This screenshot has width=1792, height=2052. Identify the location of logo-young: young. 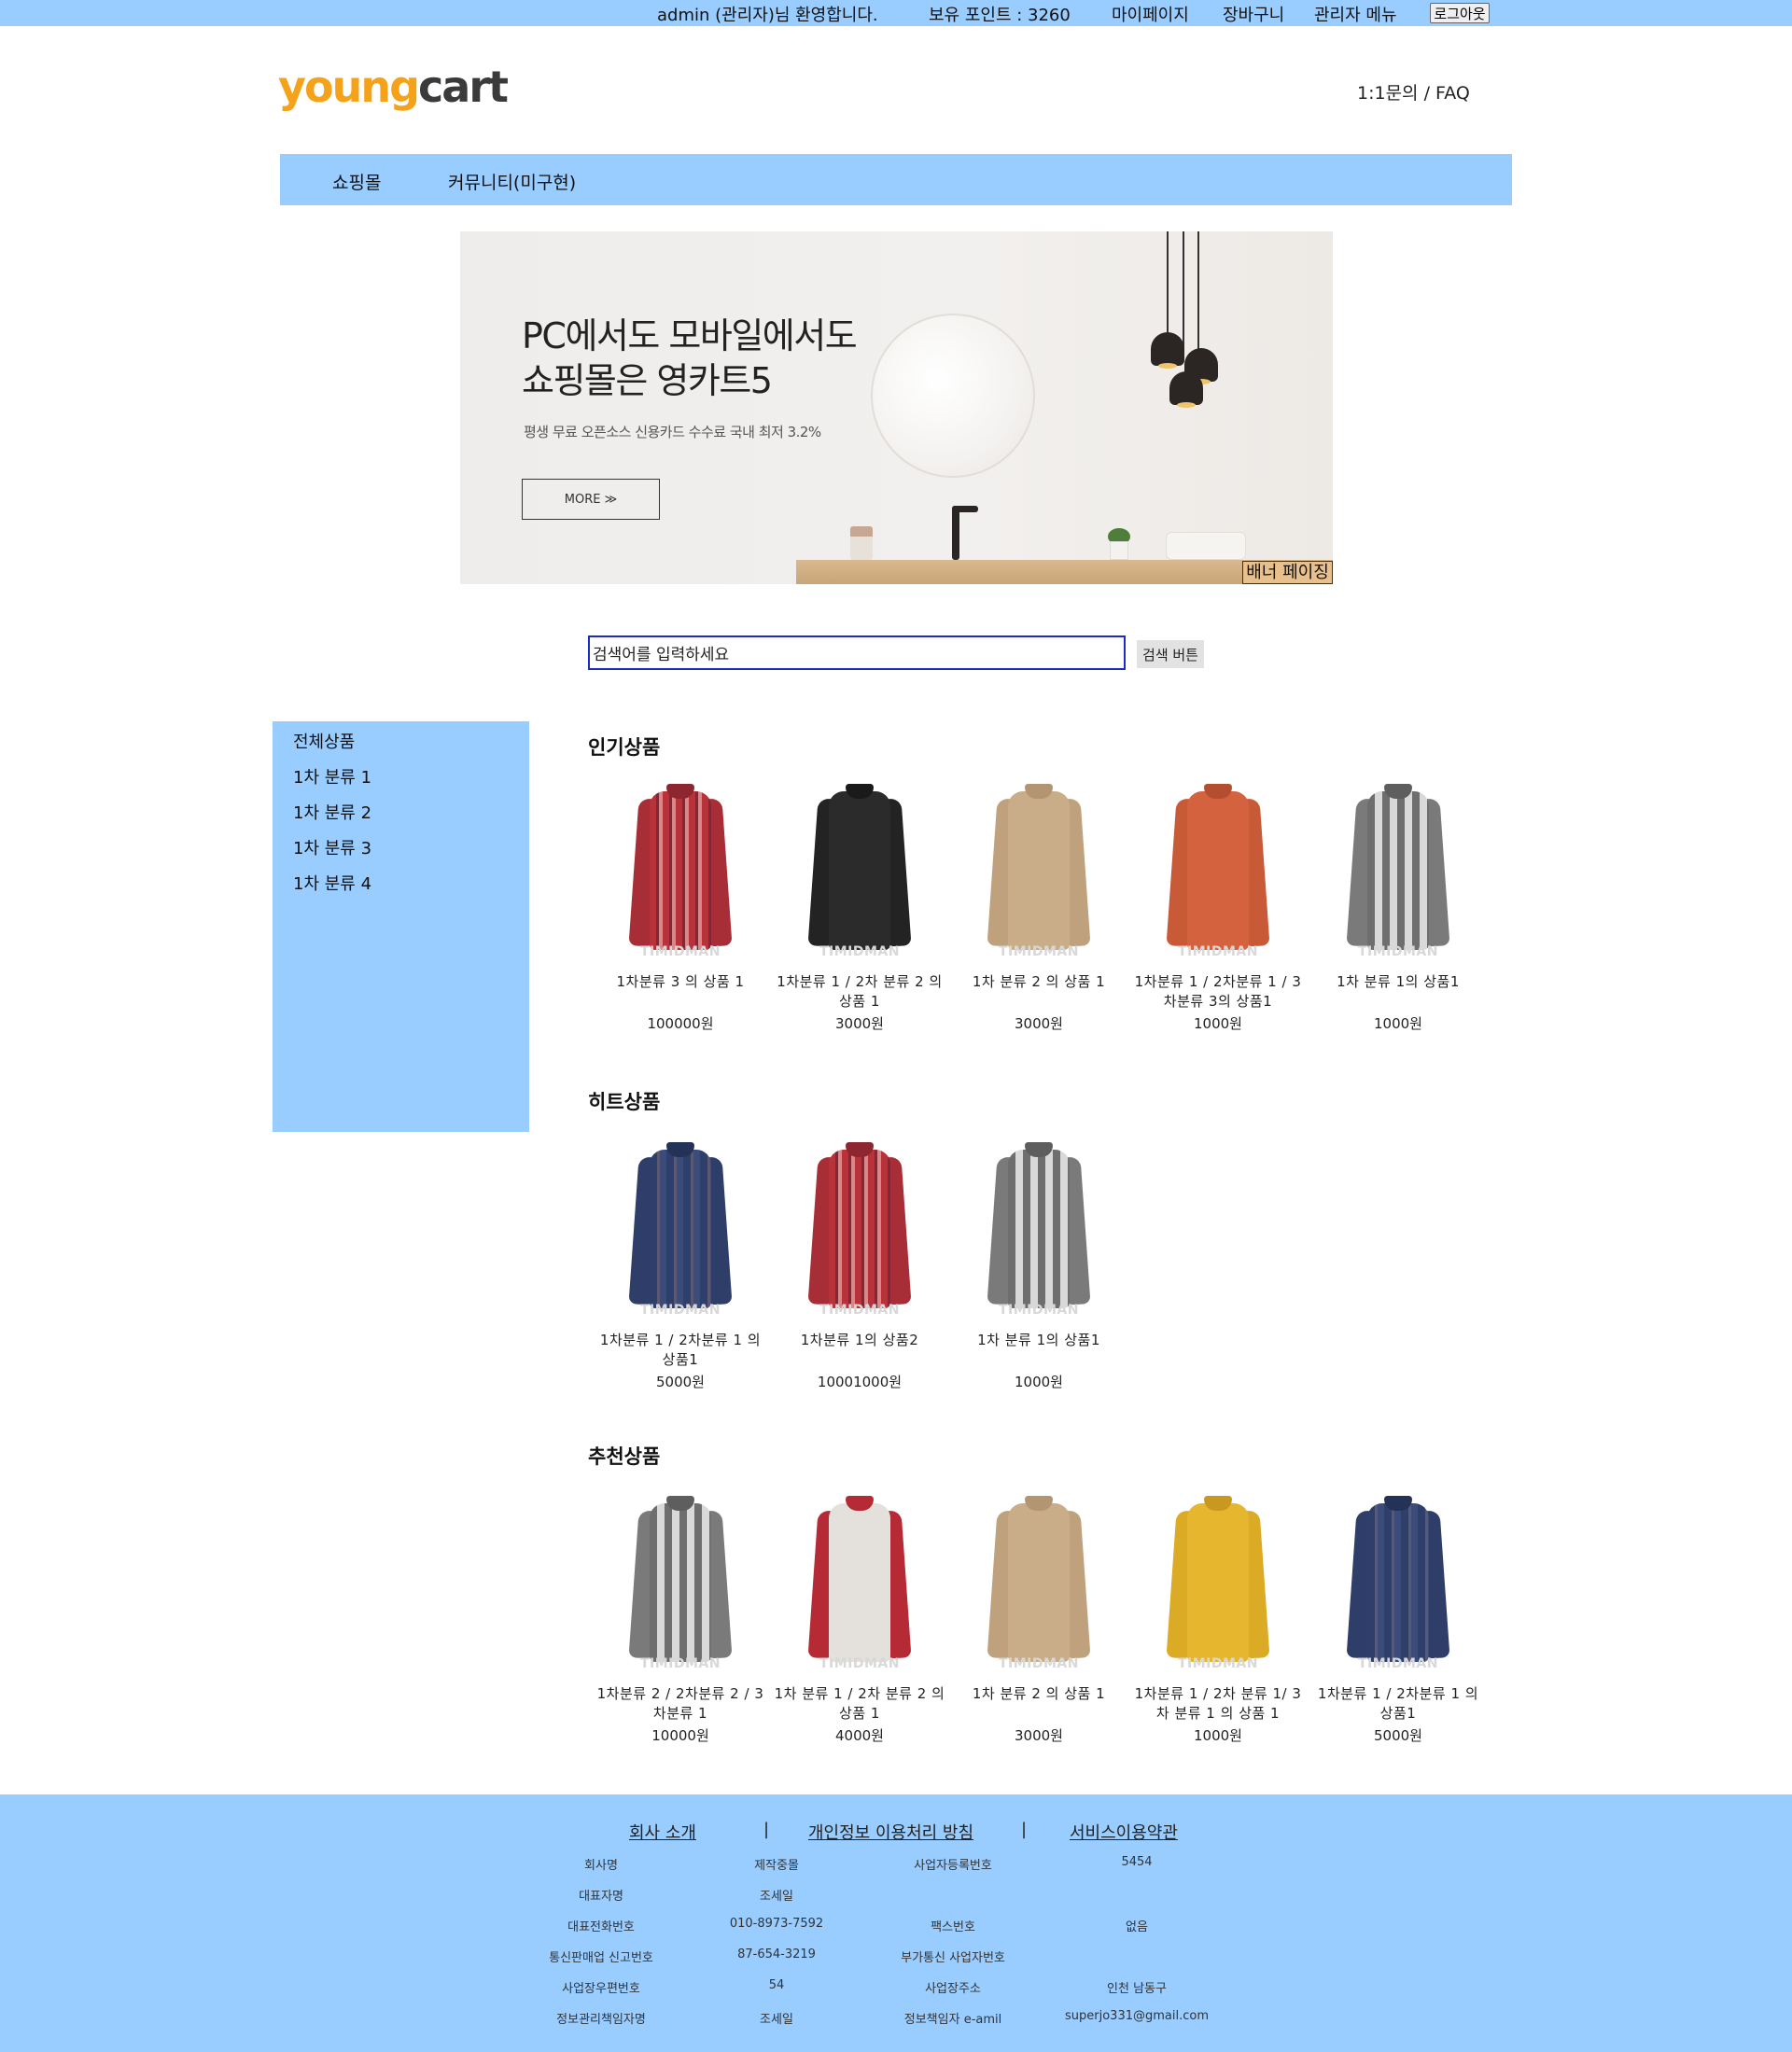
(349, 87).